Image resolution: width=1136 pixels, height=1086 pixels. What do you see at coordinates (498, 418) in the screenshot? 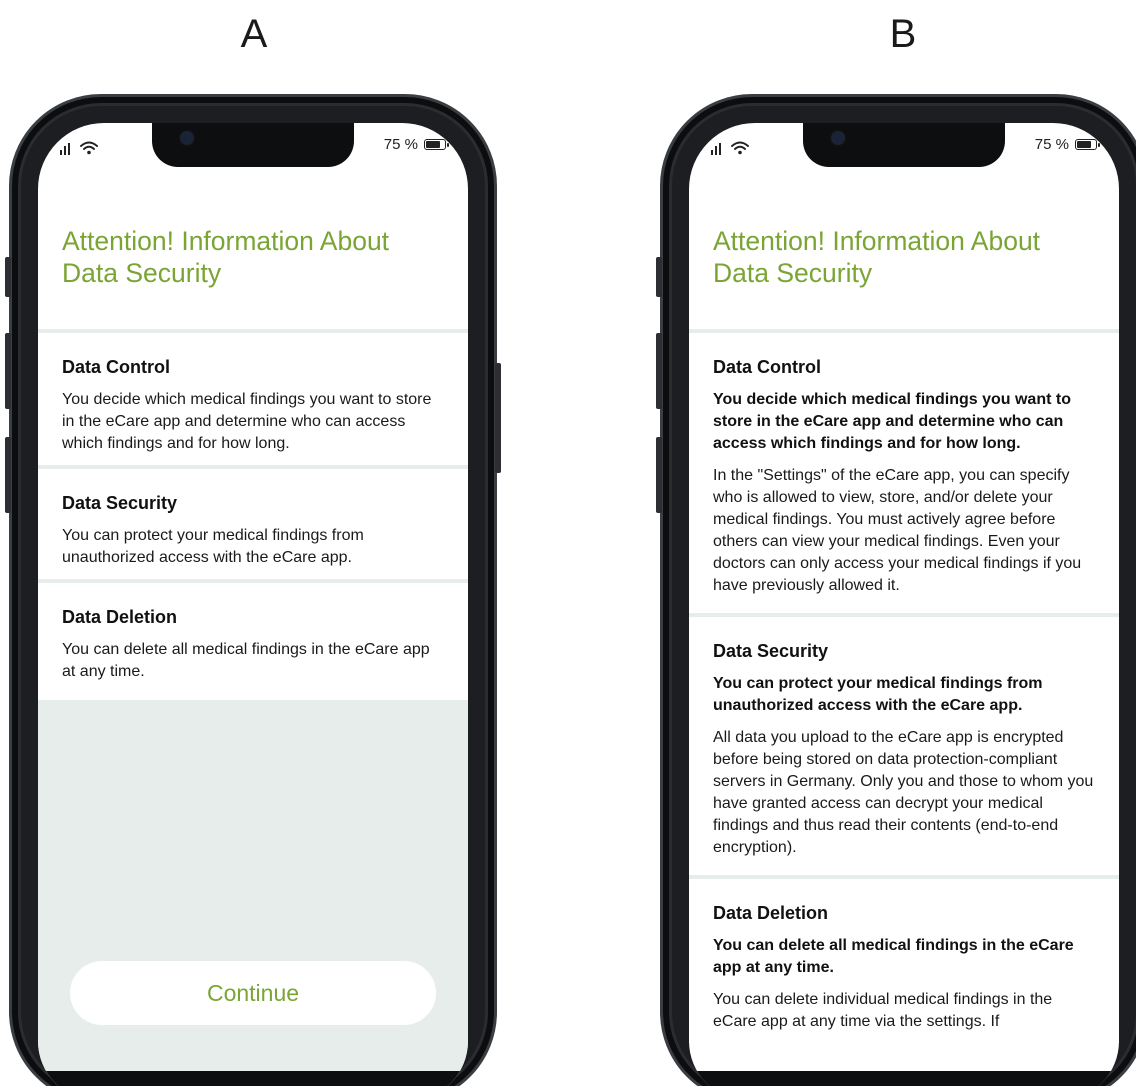
I see `power-button` at bounding box center [498, 418].